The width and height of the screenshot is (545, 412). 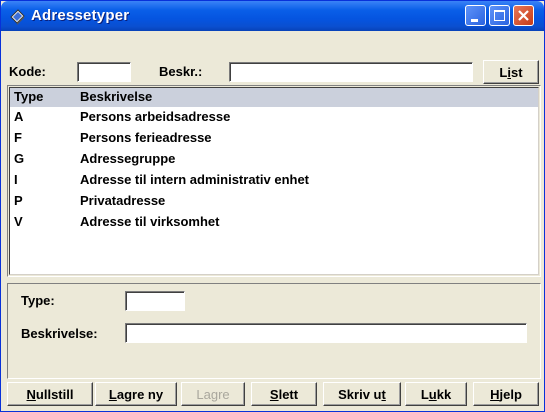 I want to click on lukk-button: Lukk, so click(x=436, y=394).